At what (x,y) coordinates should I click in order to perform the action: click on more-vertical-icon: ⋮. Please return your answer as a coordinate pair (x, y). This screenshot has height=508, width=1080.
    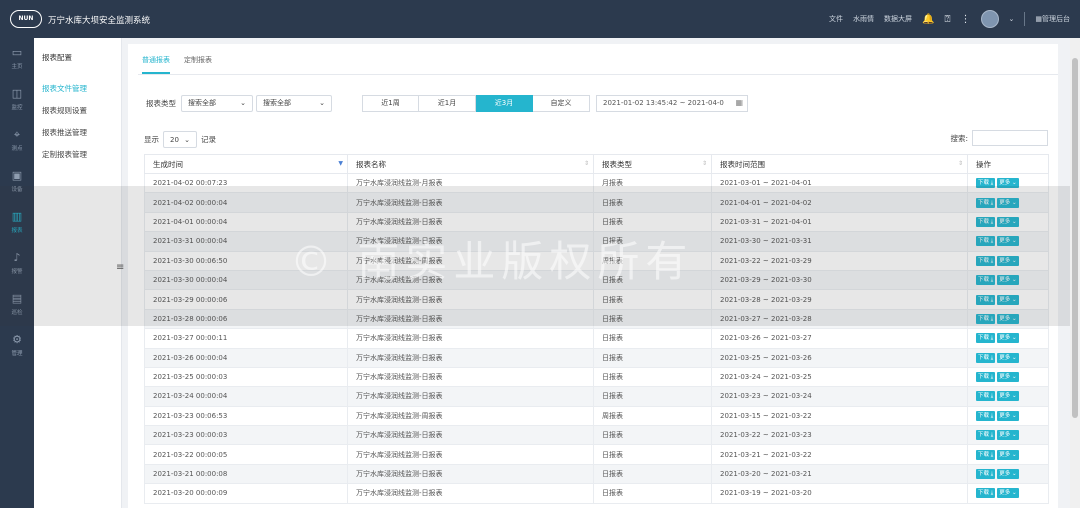
    Looking at the image, I should click on (966, 19).